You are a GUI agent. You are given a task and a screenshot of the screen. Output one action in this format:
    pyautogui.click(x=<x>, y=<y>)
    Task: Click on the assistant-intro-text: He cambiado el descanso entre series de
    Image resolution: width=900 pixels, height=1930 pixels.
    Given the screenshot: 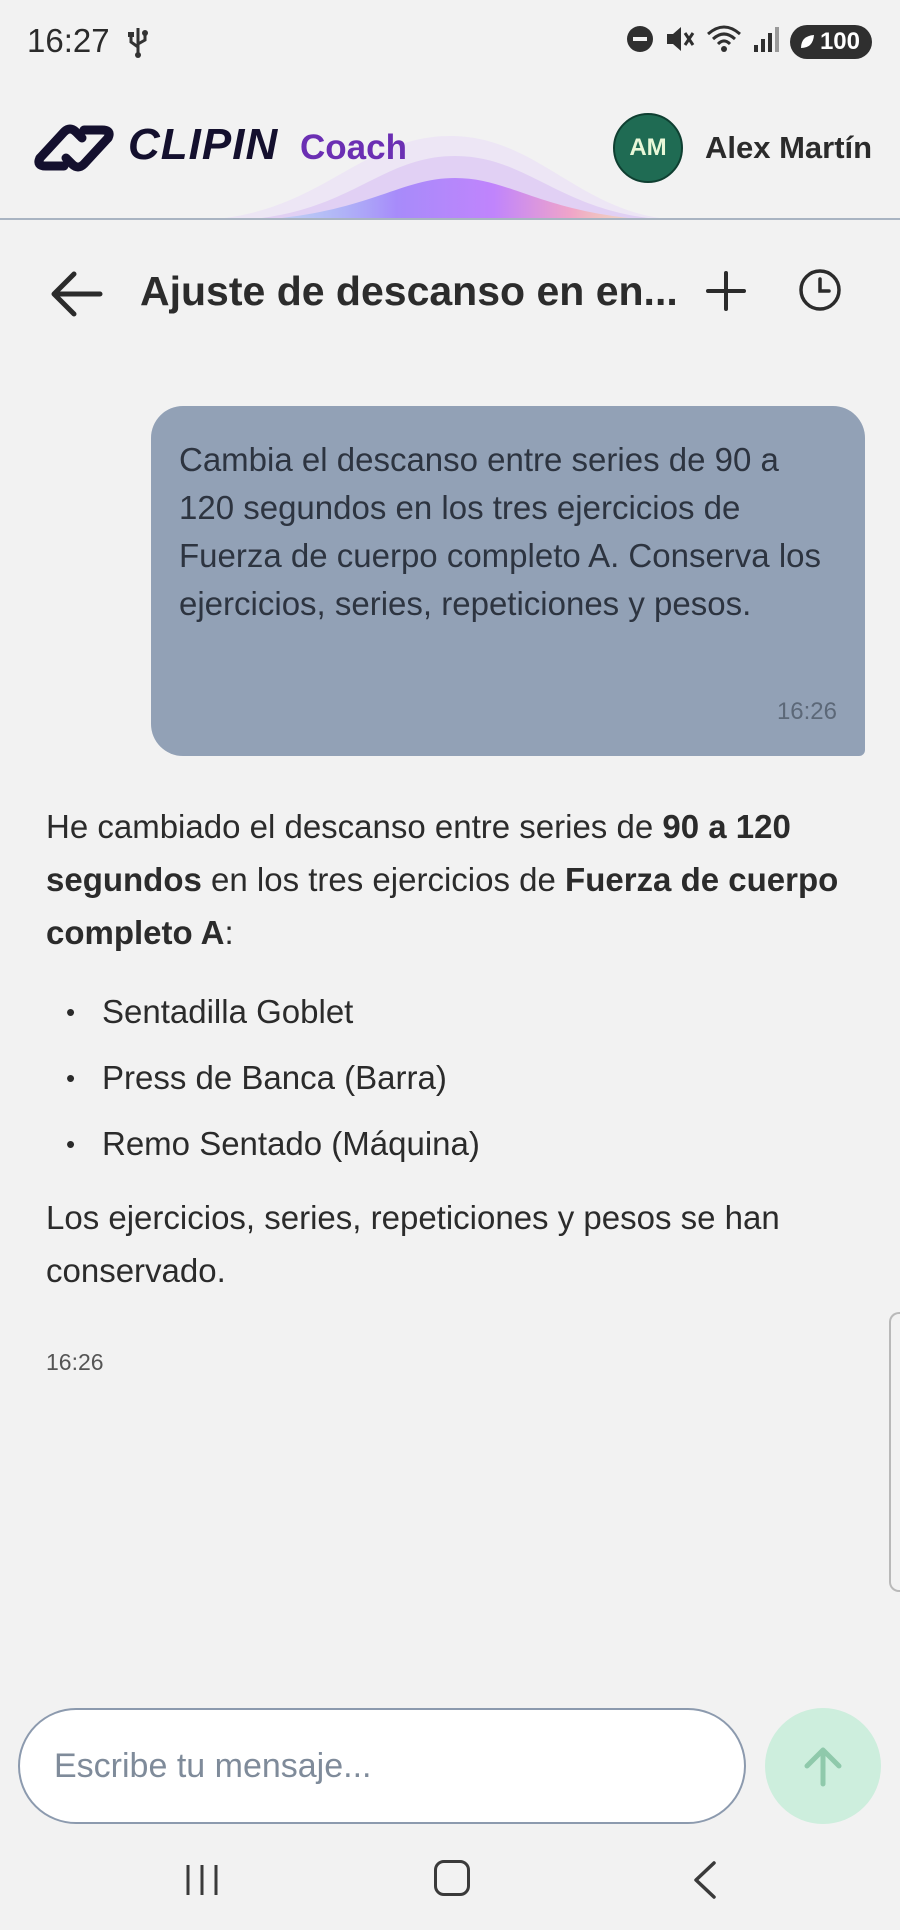 What is the action you would take?
    pyautogui.click(x=354, y=826)
    